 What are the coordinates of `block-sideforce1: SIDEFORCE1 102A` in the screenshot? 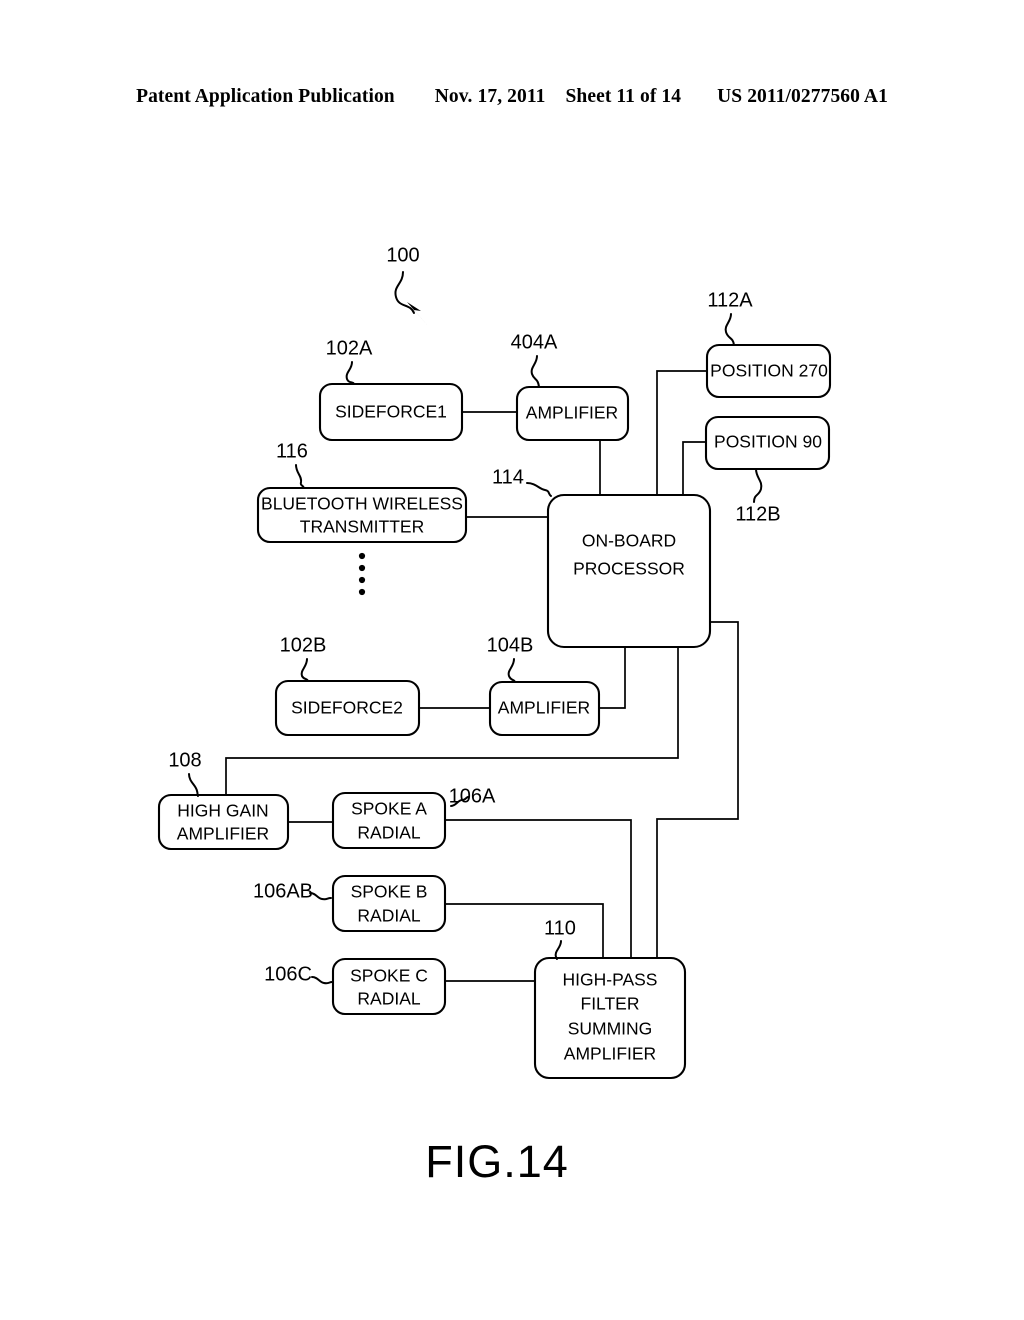 It's located at (391, 389).